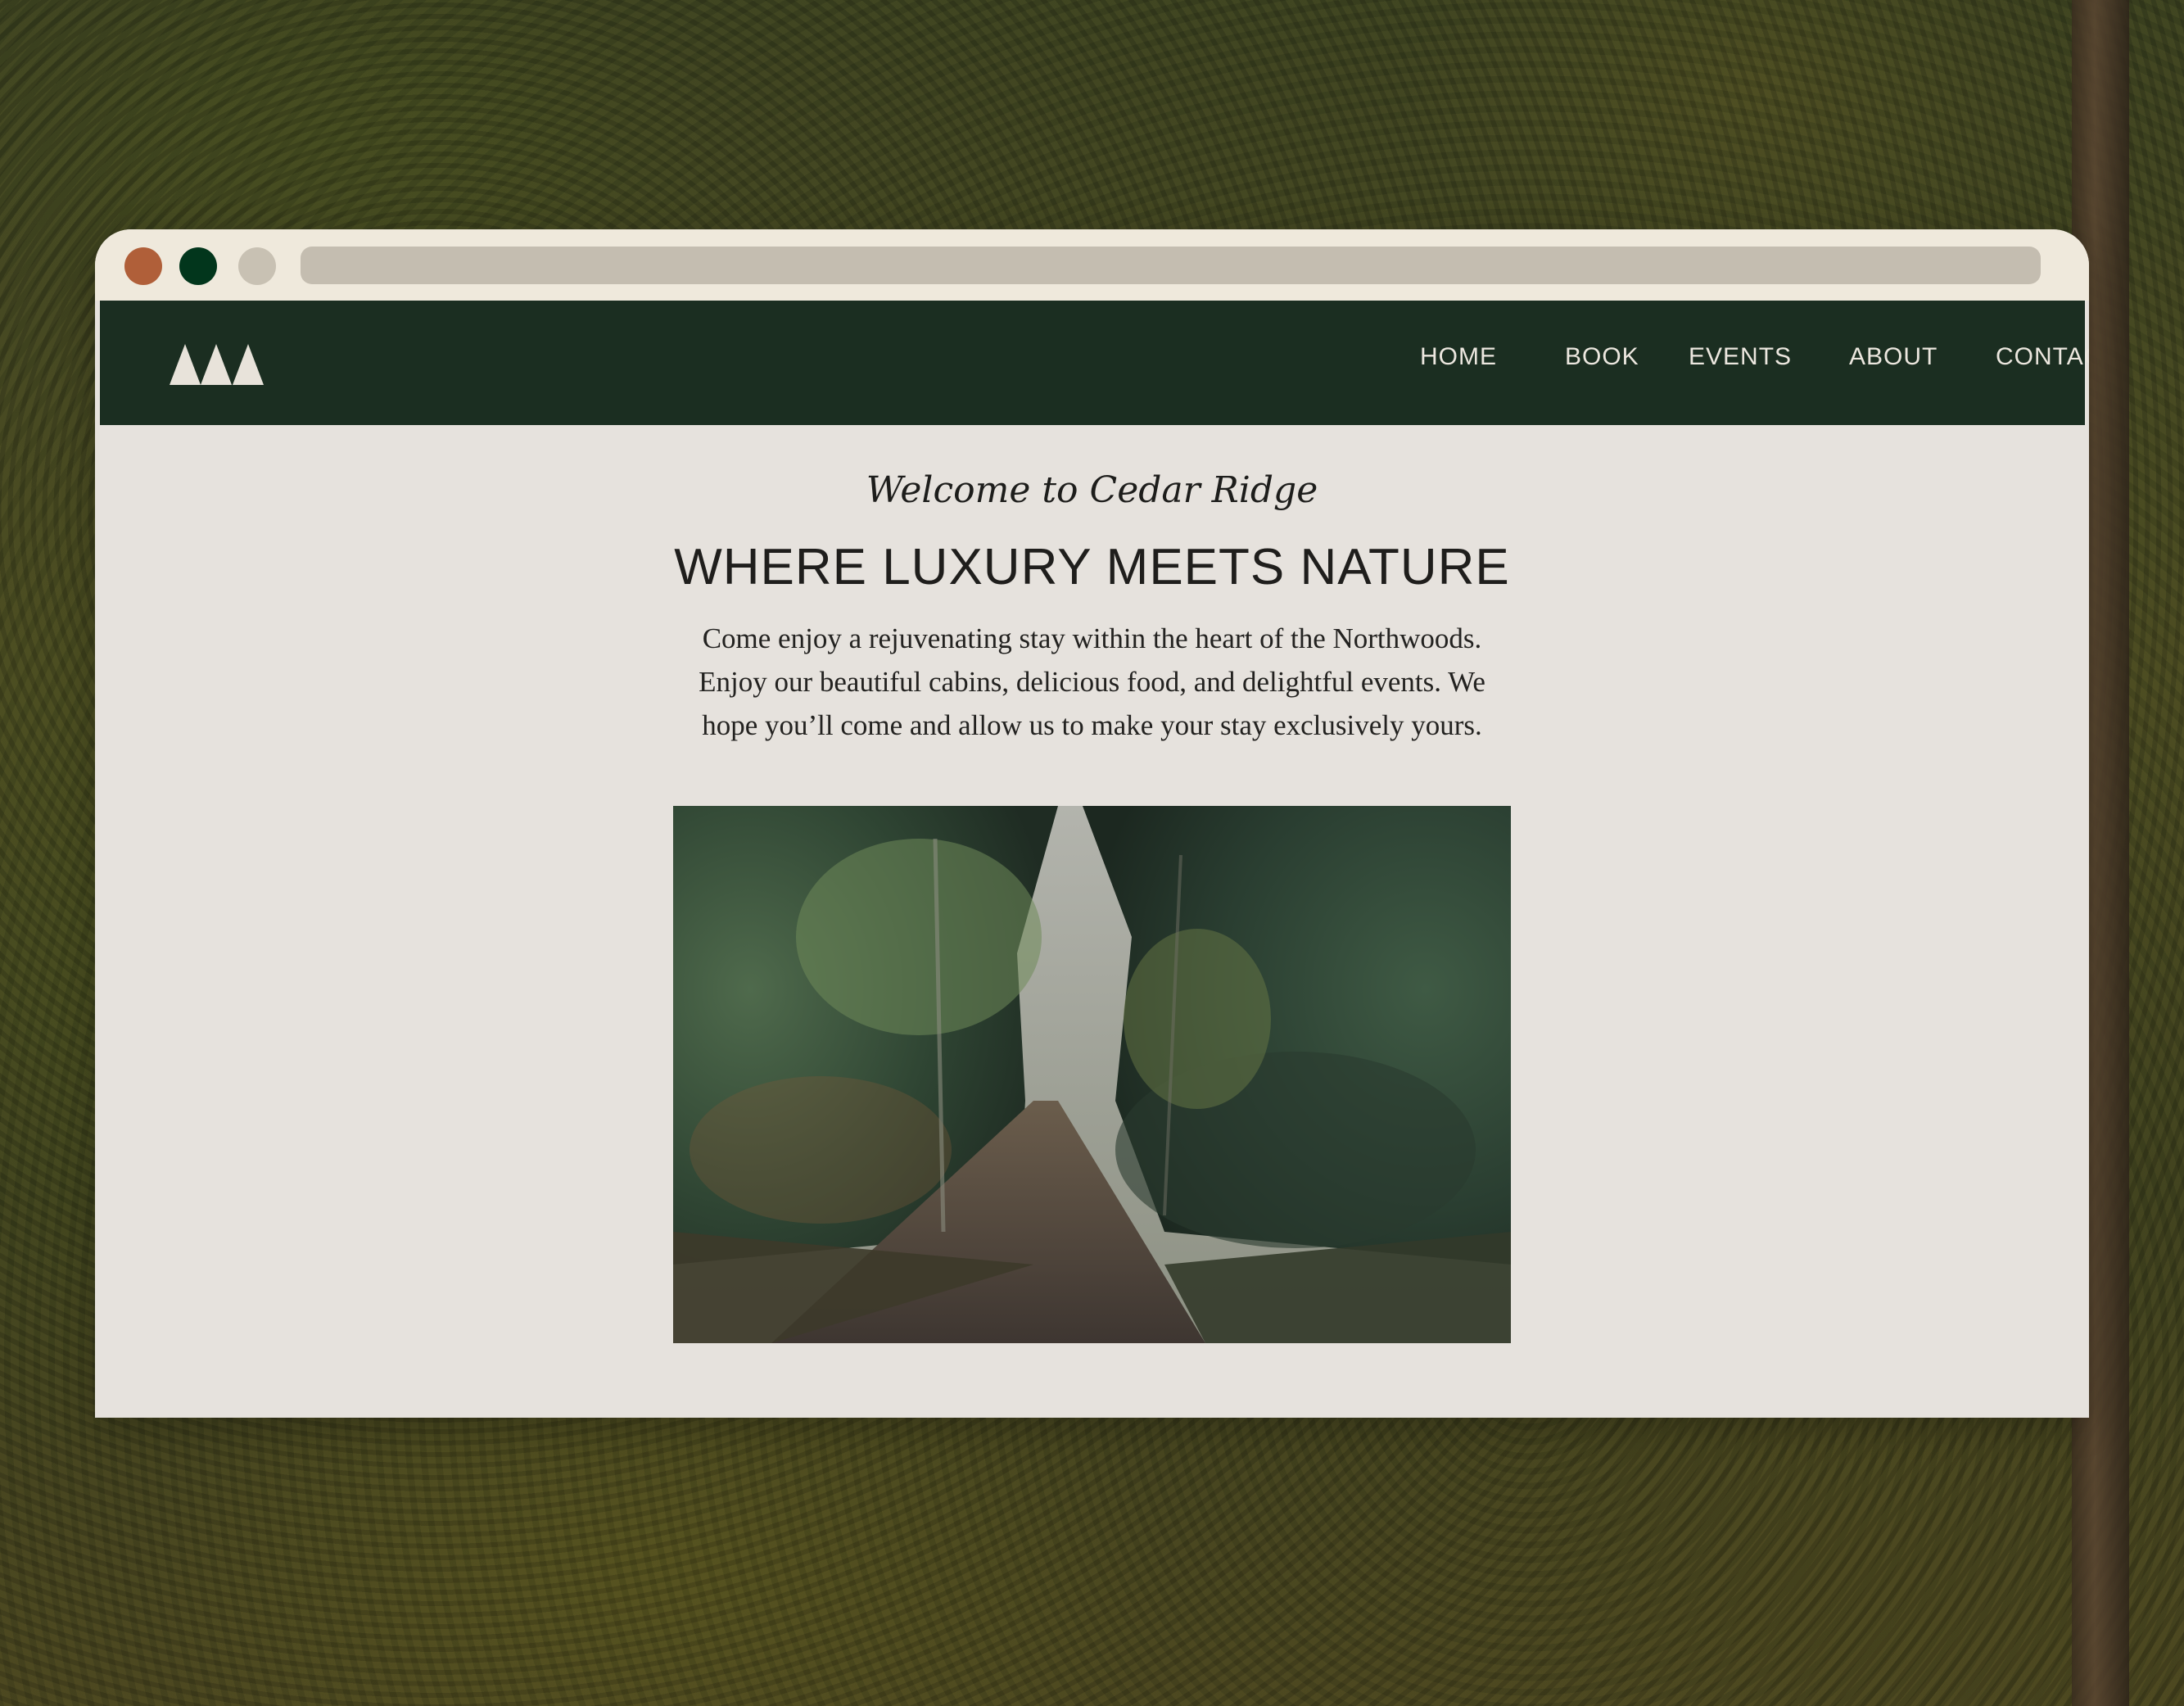  I want to click on site-navbar: HOME BOOK EVENTS ABOUT CONTACT, so click(1094, 363).